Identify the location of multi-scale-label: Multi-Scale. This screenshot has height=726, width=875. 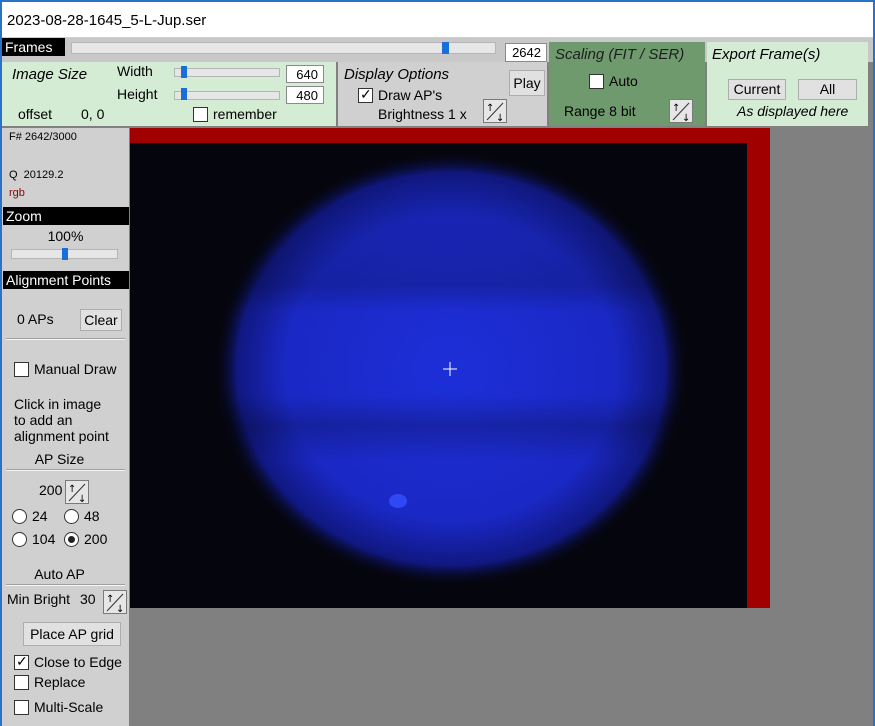
(68, 707).